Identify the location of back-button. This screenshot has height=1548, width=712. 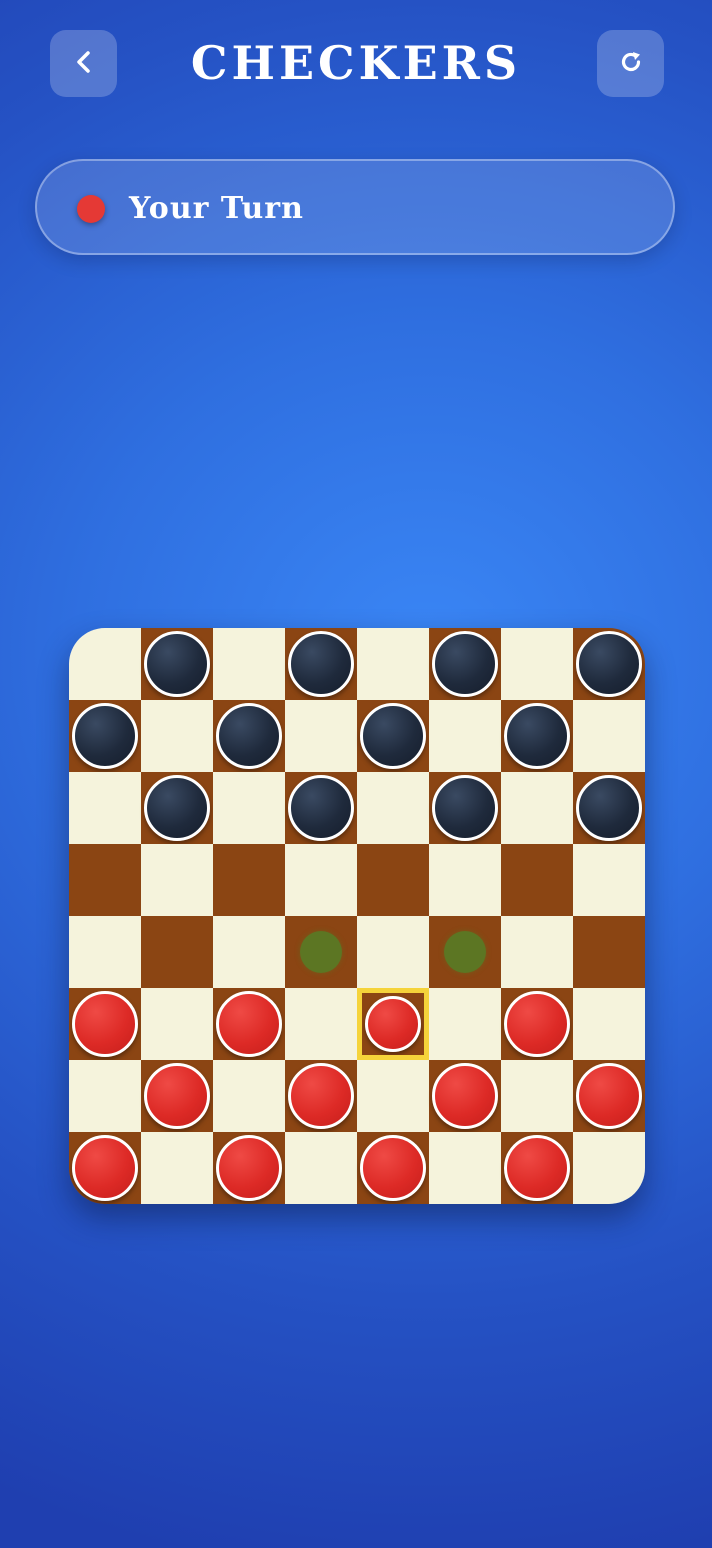
(83, 63).